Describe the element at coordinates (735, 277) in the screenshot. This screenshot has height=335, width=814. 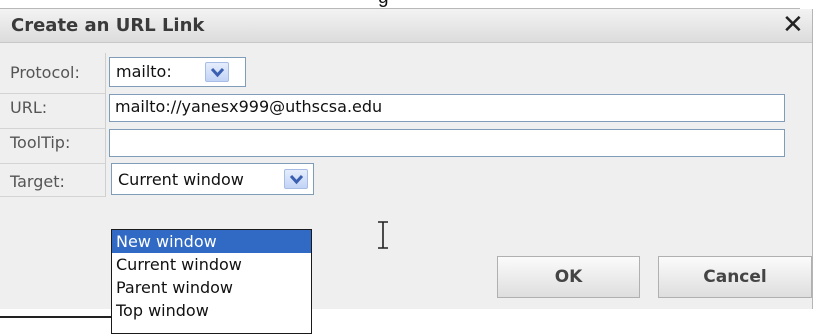
I see `cancel-button: Cancel` at that location.